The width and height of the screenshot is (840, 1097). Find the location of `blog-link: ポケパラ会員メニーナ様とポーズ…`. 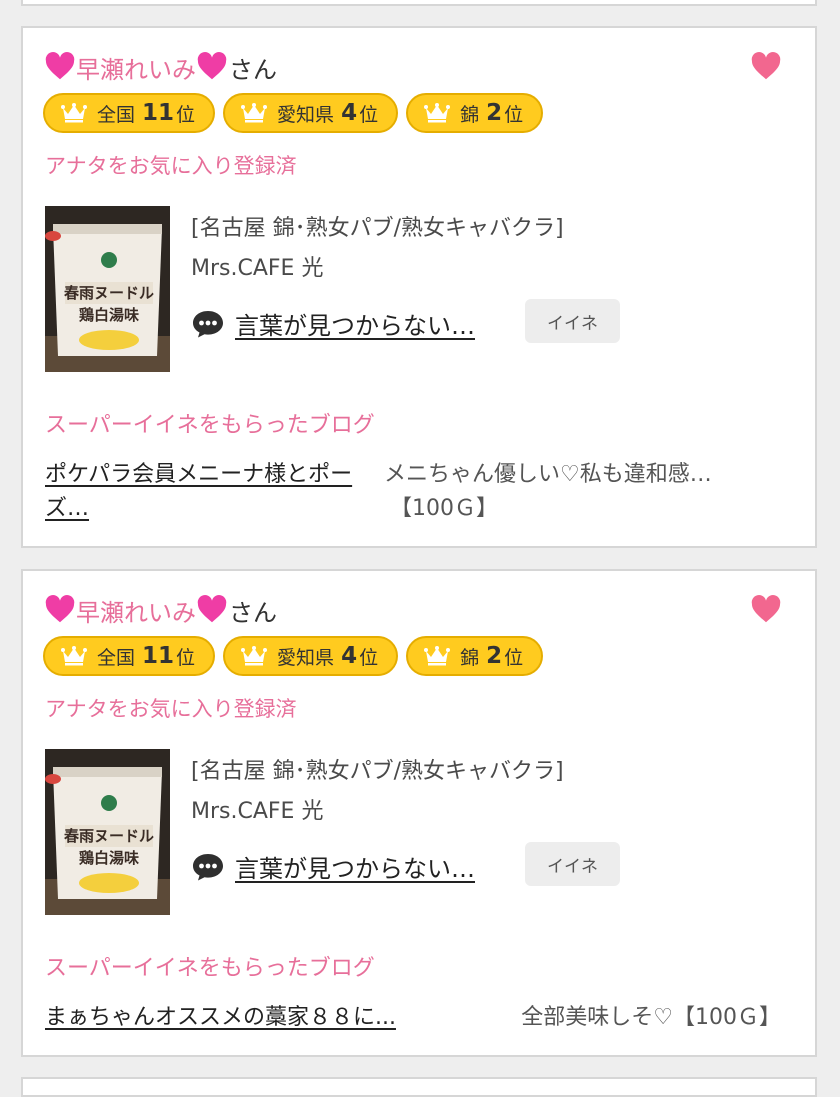

blog-link: ポケパラ会員メニーナ様とポーズ… is located at coordinates (212, 492).